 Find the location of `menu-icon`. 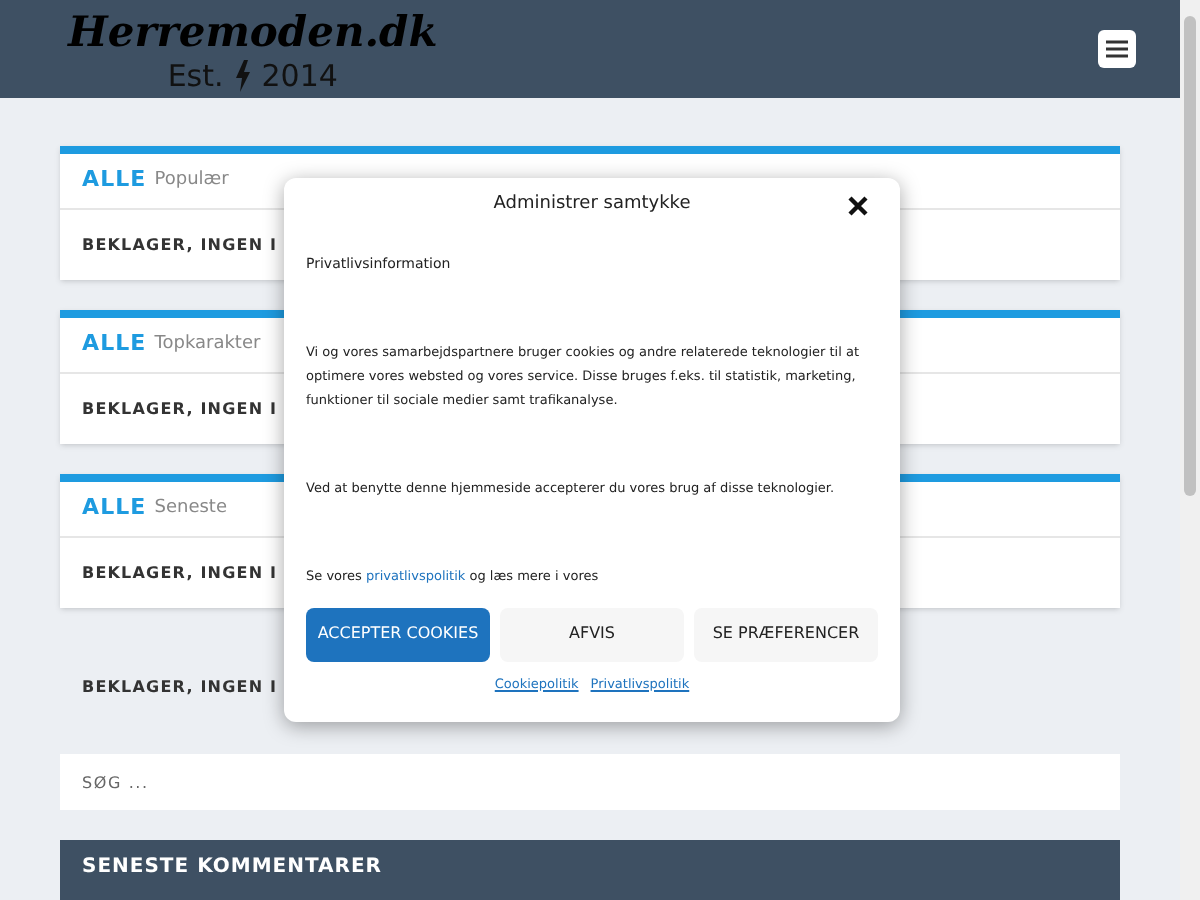

menu-icon is located at coordinates (1117, 49).